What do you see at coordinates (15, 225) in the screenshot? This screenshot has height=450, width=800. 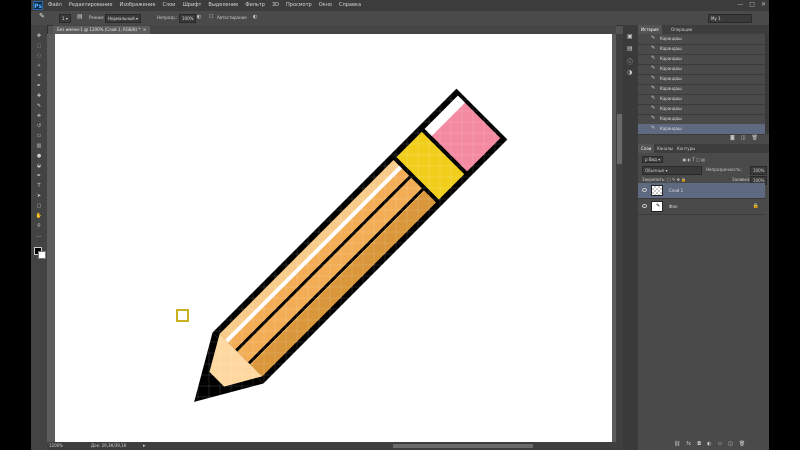 I see `letterbox-left` at bounding box center [15, 225].